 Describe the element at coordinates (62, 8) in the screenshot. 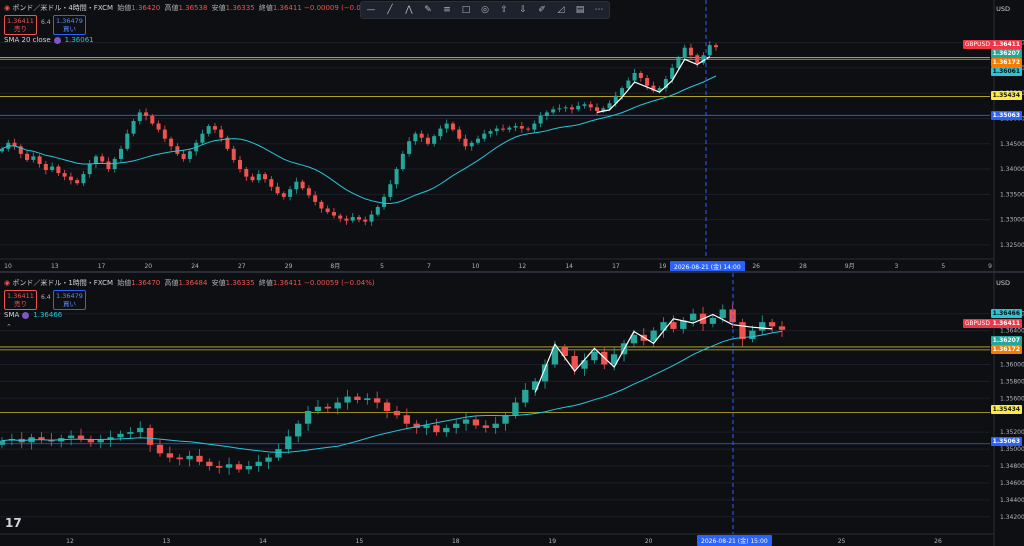

I see `chart-title: ポンド／米ドル・4時間・FXCM` at that location.